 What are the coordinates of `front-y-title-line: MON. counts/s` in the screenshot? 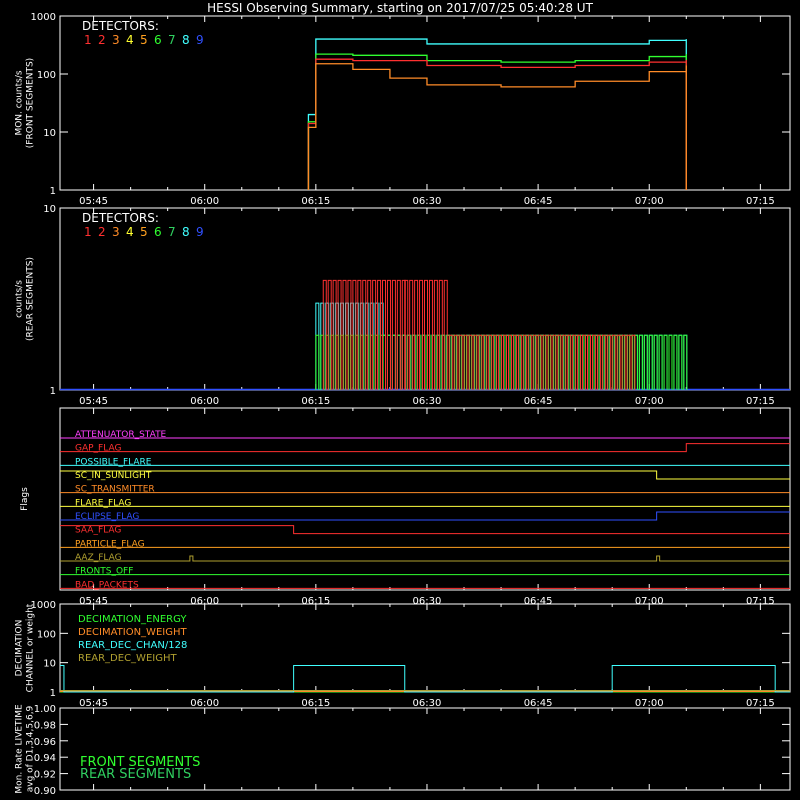 It's located at (20, 102).